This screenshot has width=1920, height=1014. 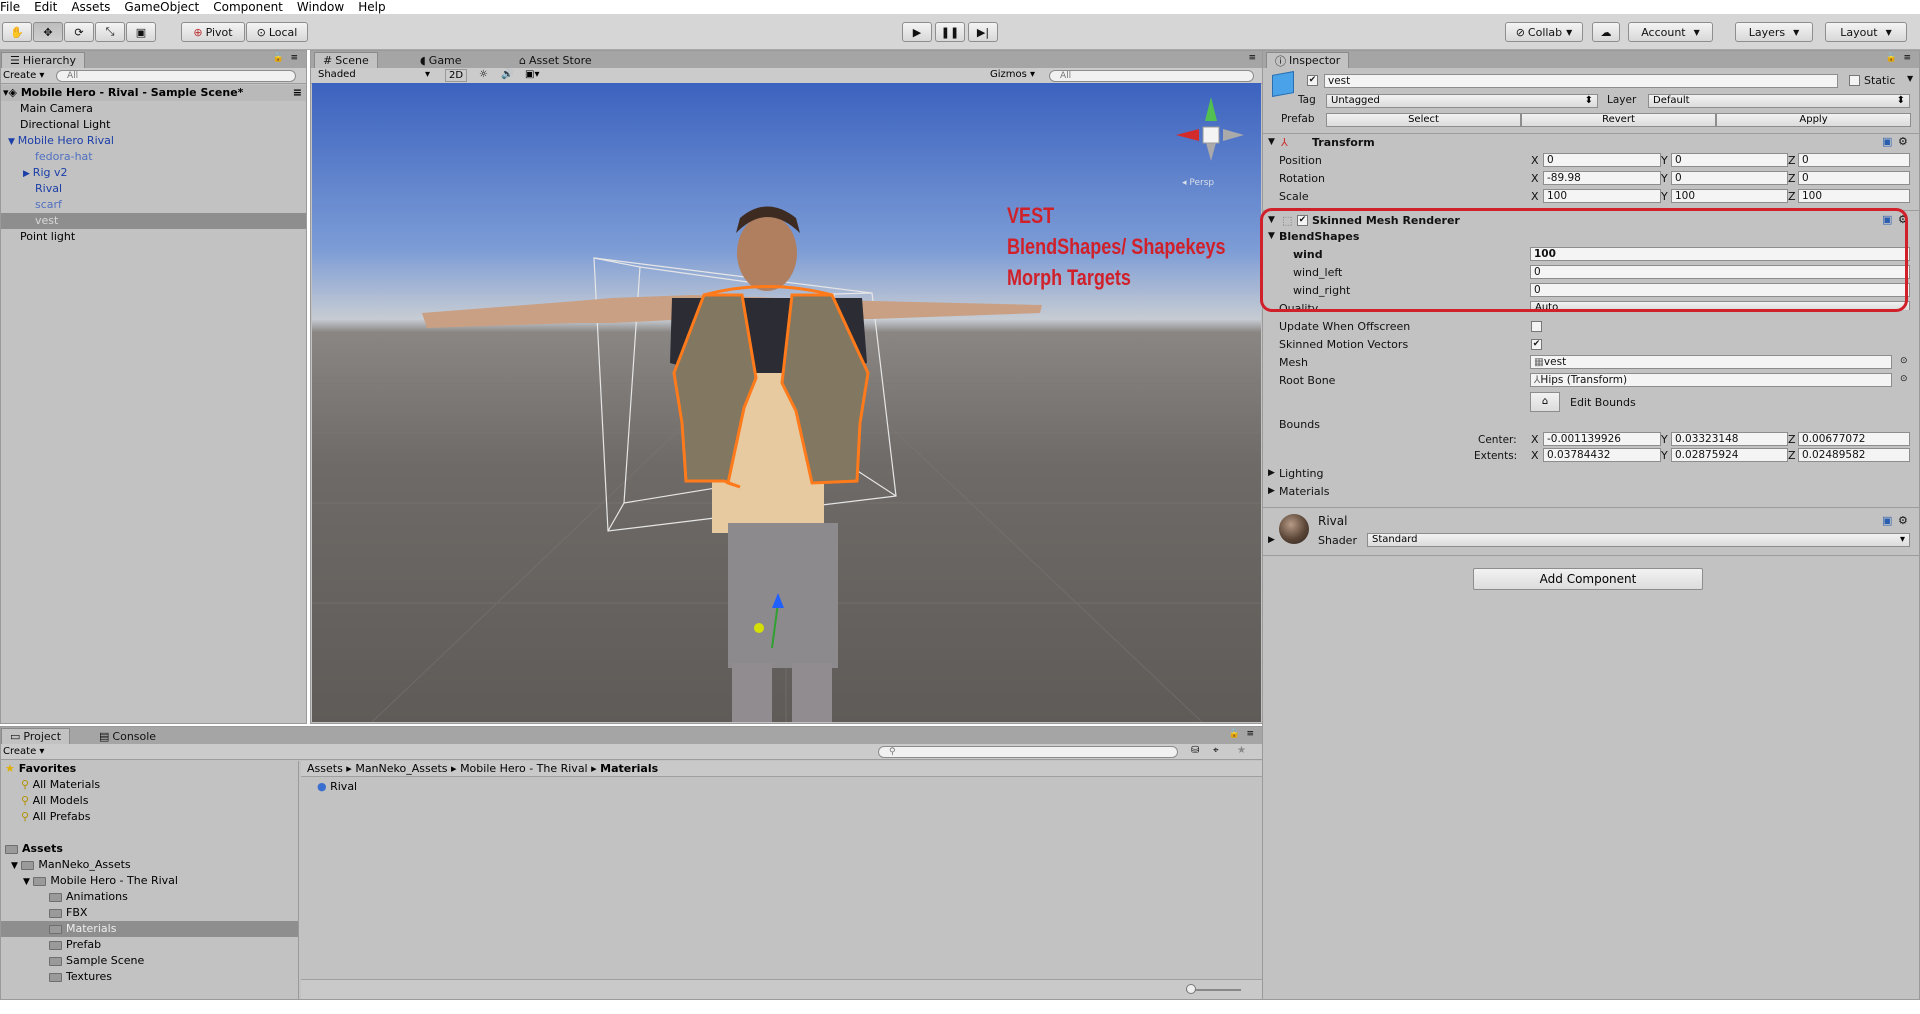 What do you see at coordinates (110, 32) in the screenshot?
I see `scale-tool-button: ⤡` at bounding box center [110, 32].